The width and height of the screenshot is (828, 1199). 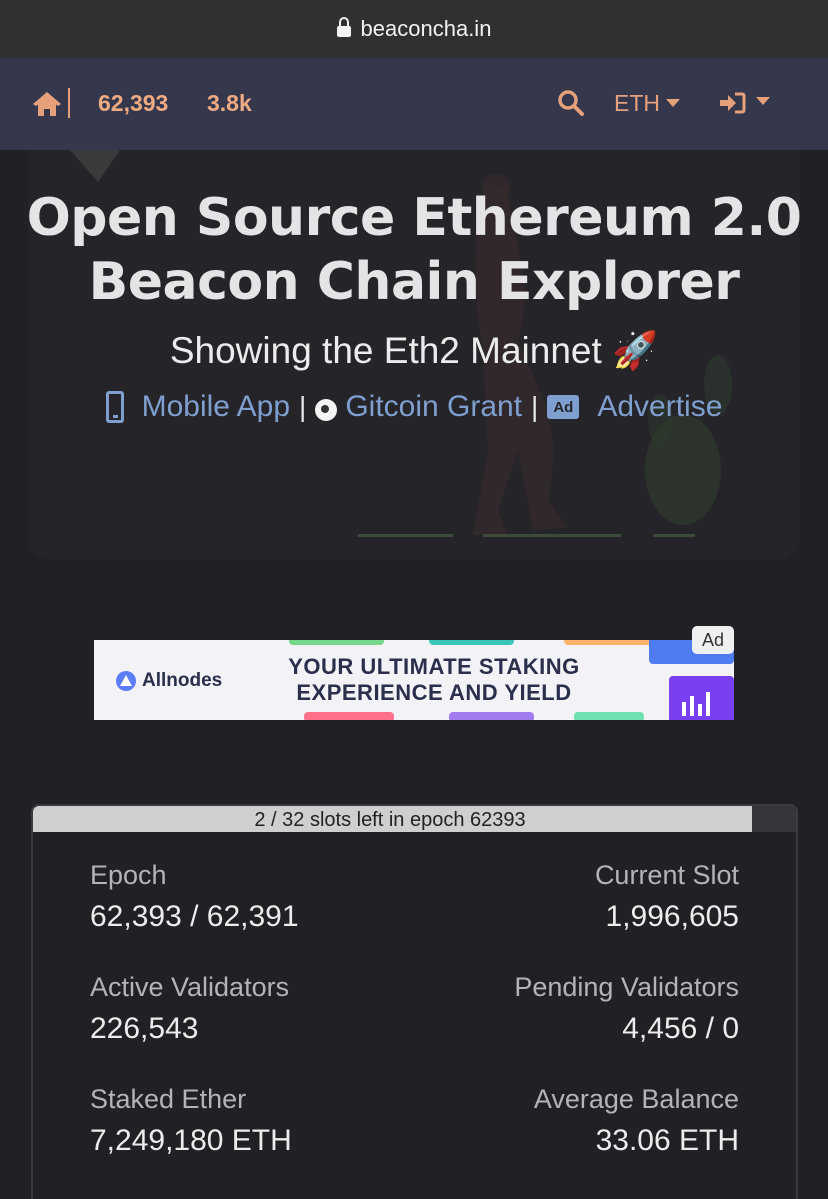 I want to click on sign-in-icon, so click(x=733, y=103).